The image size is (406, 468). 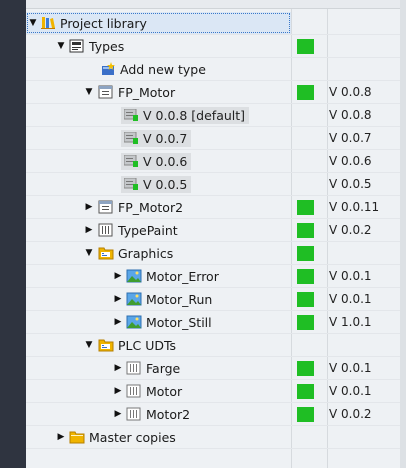 I want to click on tree-item-text: Types, so click(x=107, y=46).